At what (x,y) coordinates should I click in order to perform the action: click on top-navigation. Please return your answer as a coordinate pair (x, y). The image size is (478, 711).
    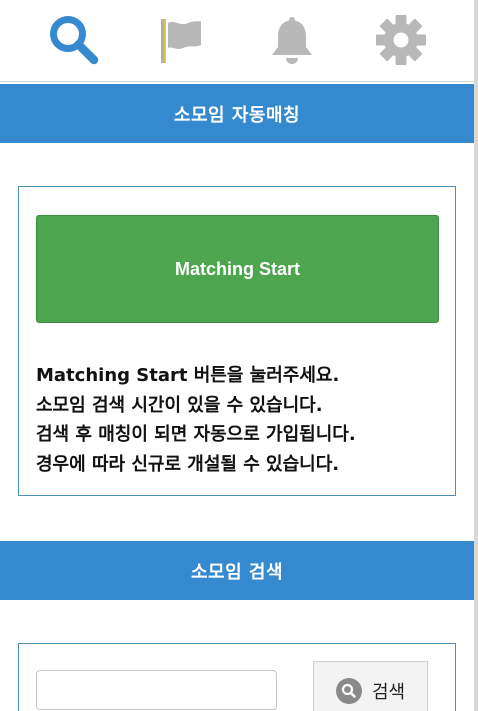
    Looking at the image, I should click on (237, 41).